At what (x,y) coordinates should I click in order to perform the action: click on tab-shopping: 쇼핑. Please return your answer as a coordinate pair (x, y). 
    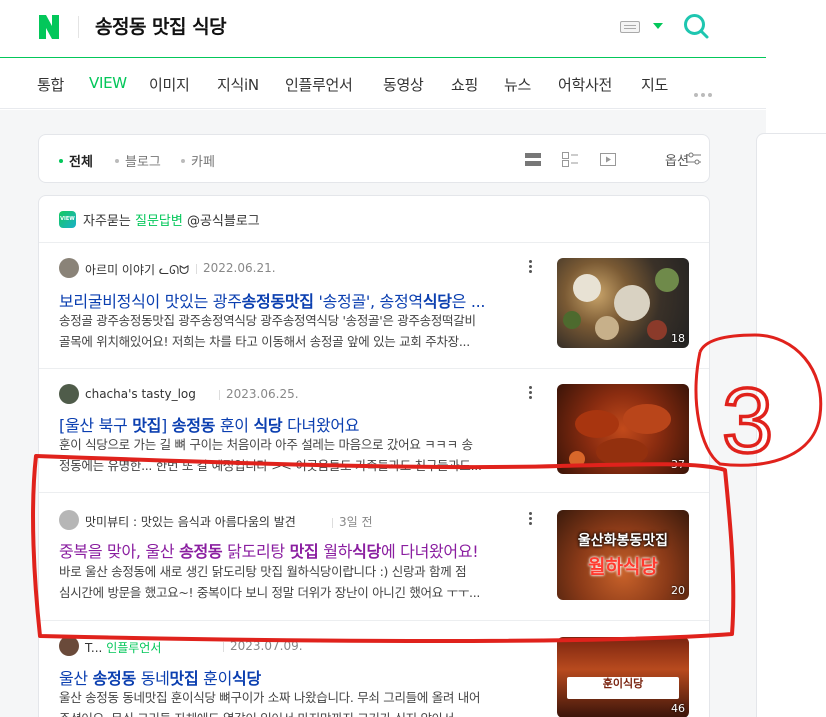
    Looking at the image, I should click on (464, 84).